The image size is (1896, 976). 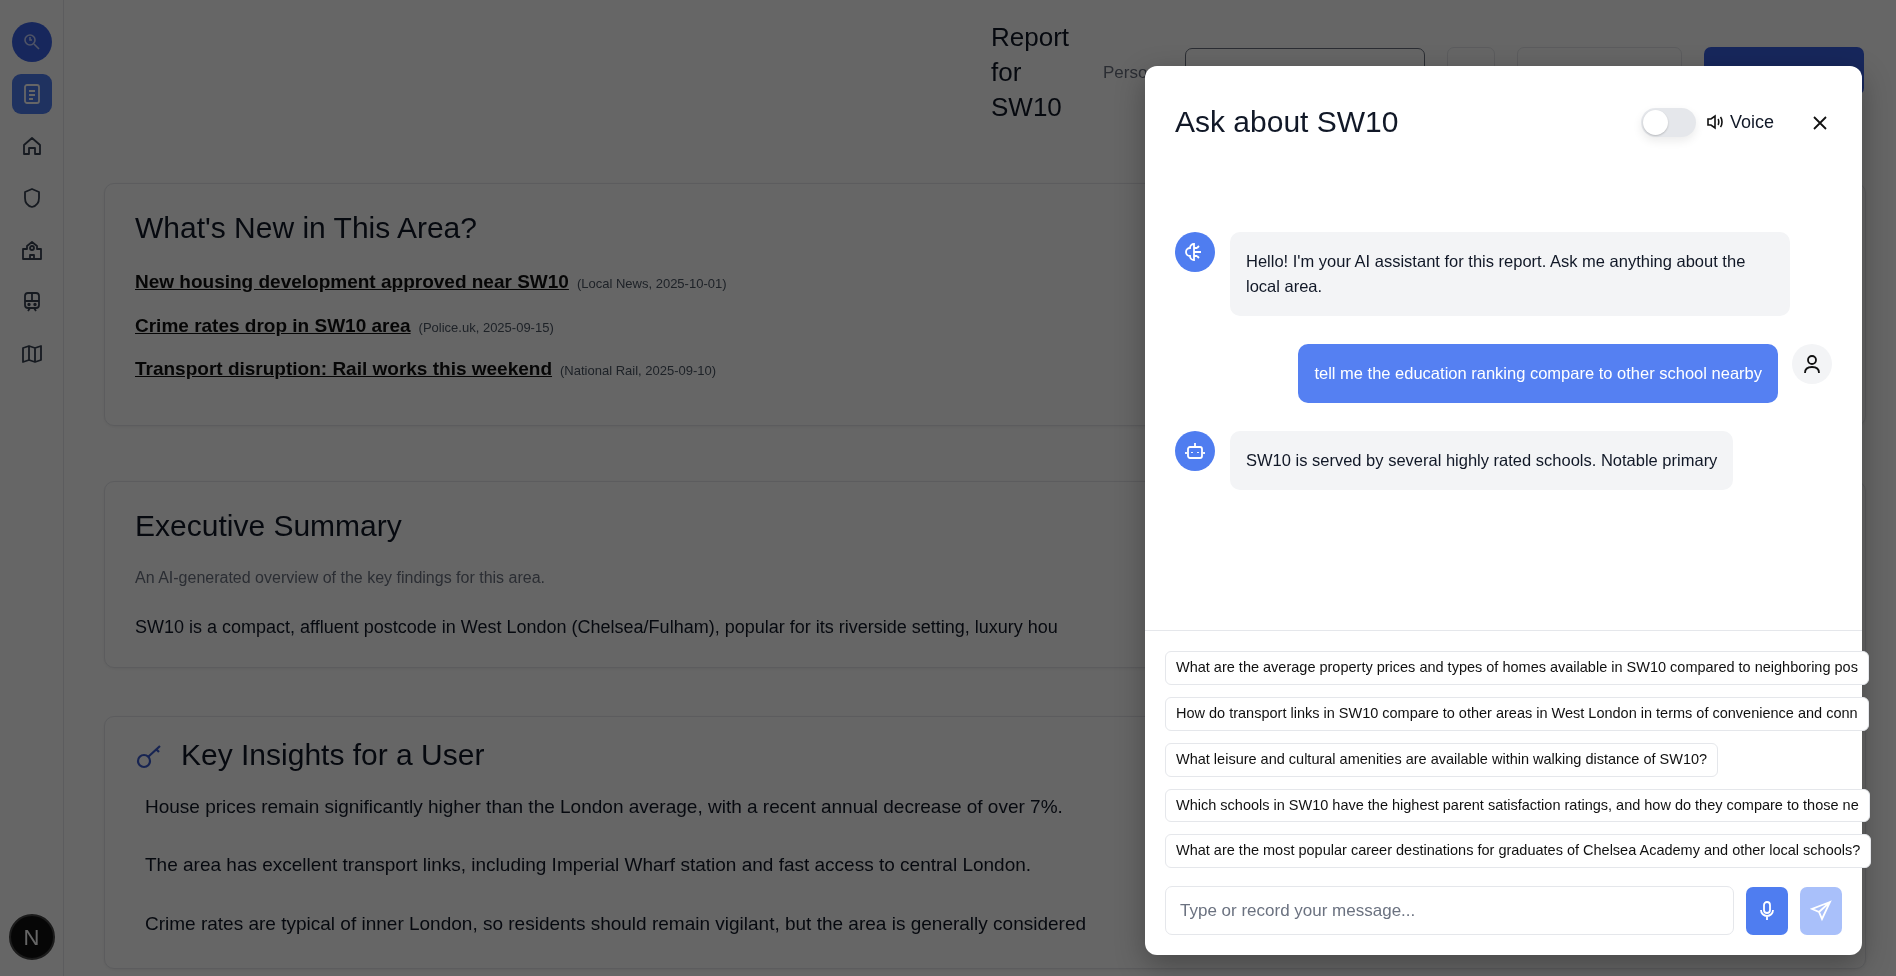 What do you see at coordinates (1517, 714) in the screenshot?
I see `suggestion-chip: How do transport links in SW10 compare to other areas in West London in terms of convenience and conn` at bounding box center [1517, 714].